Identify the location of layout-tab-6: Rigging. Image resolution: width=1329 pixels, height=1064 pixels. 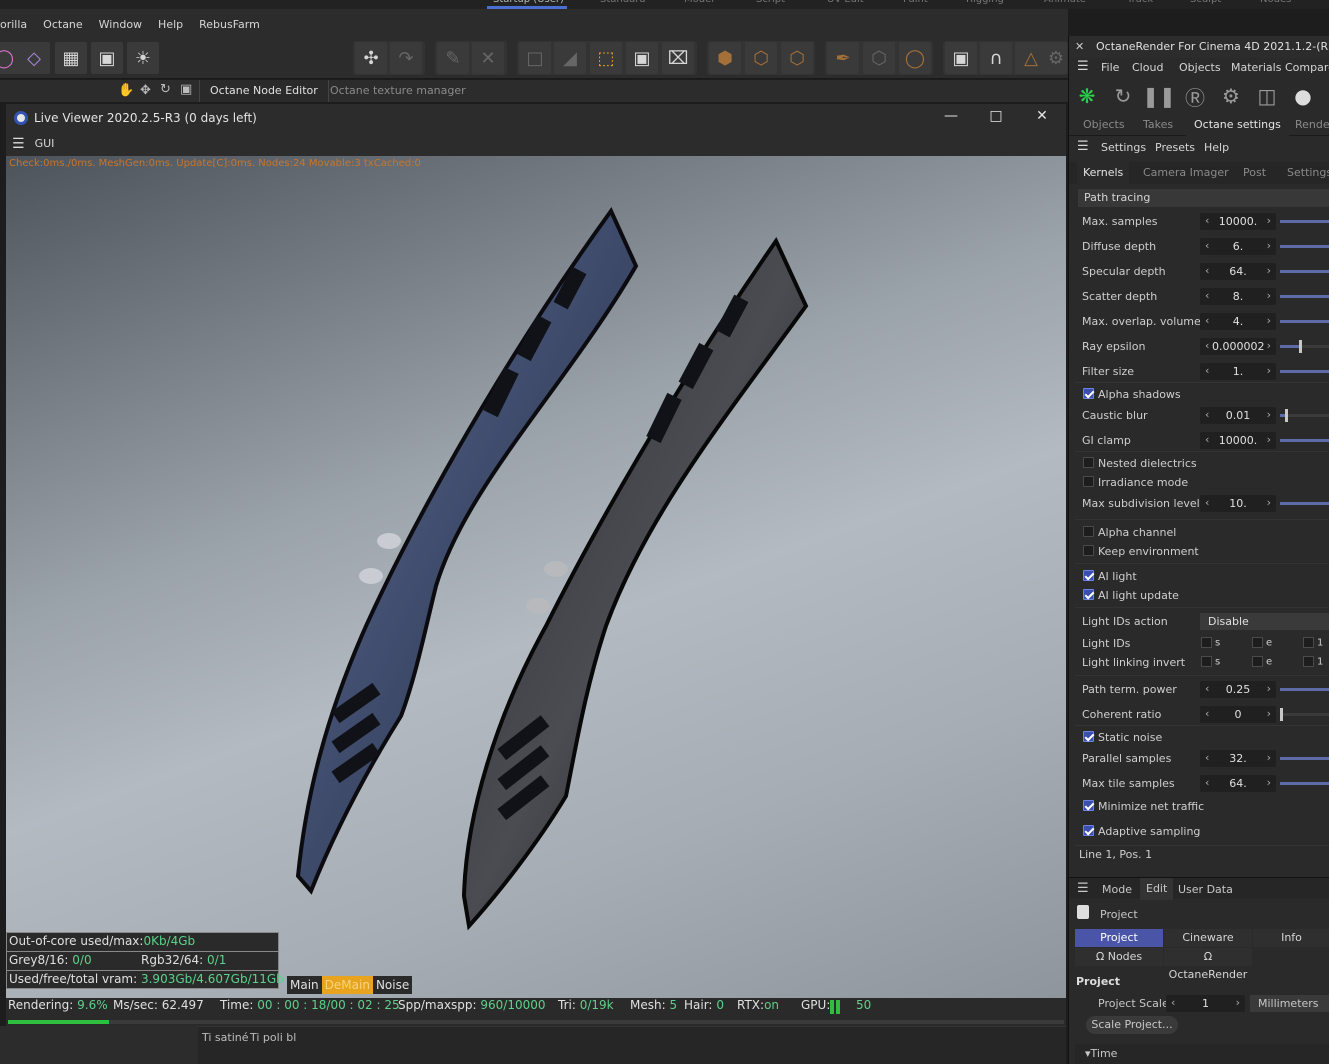
(985, 2).